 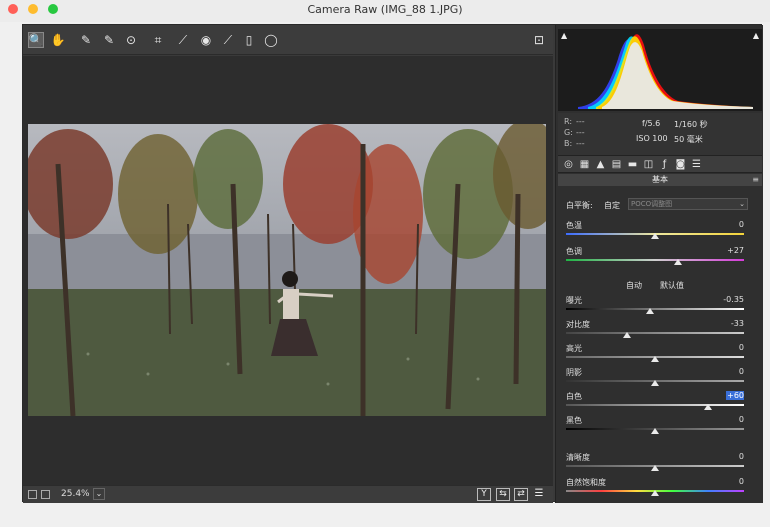 I want to click on zoom-level: 25.4%, so click(x=75, y=494).